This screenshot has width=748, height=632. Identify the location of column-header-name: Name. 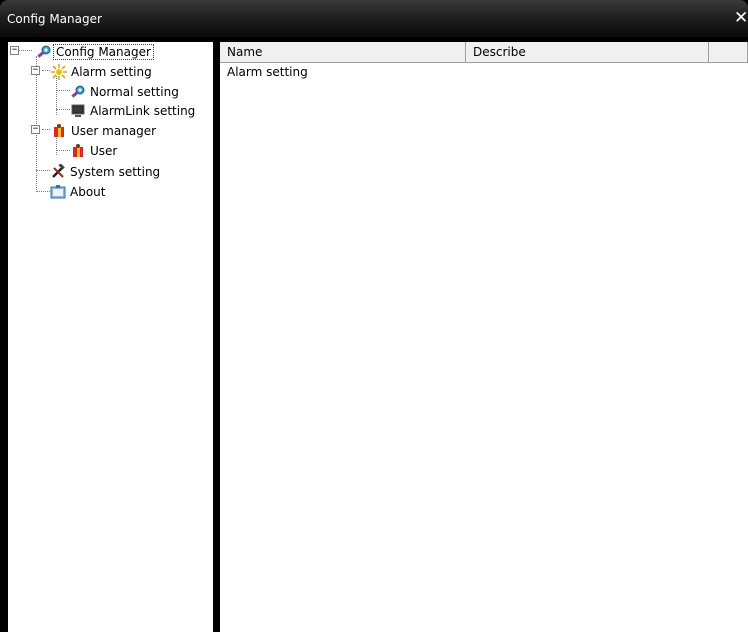
(343, 52).